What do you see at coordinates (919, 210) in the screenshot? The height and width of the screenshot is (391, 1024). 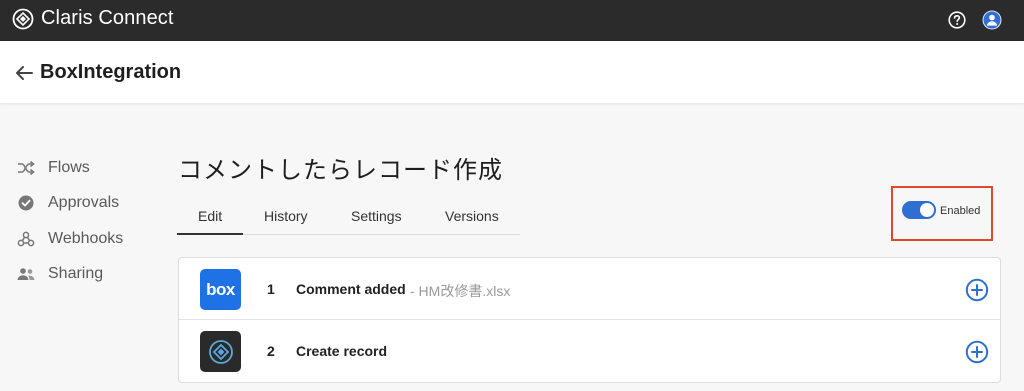 I see `enabled-toggle` at bounding box center [919, 210].